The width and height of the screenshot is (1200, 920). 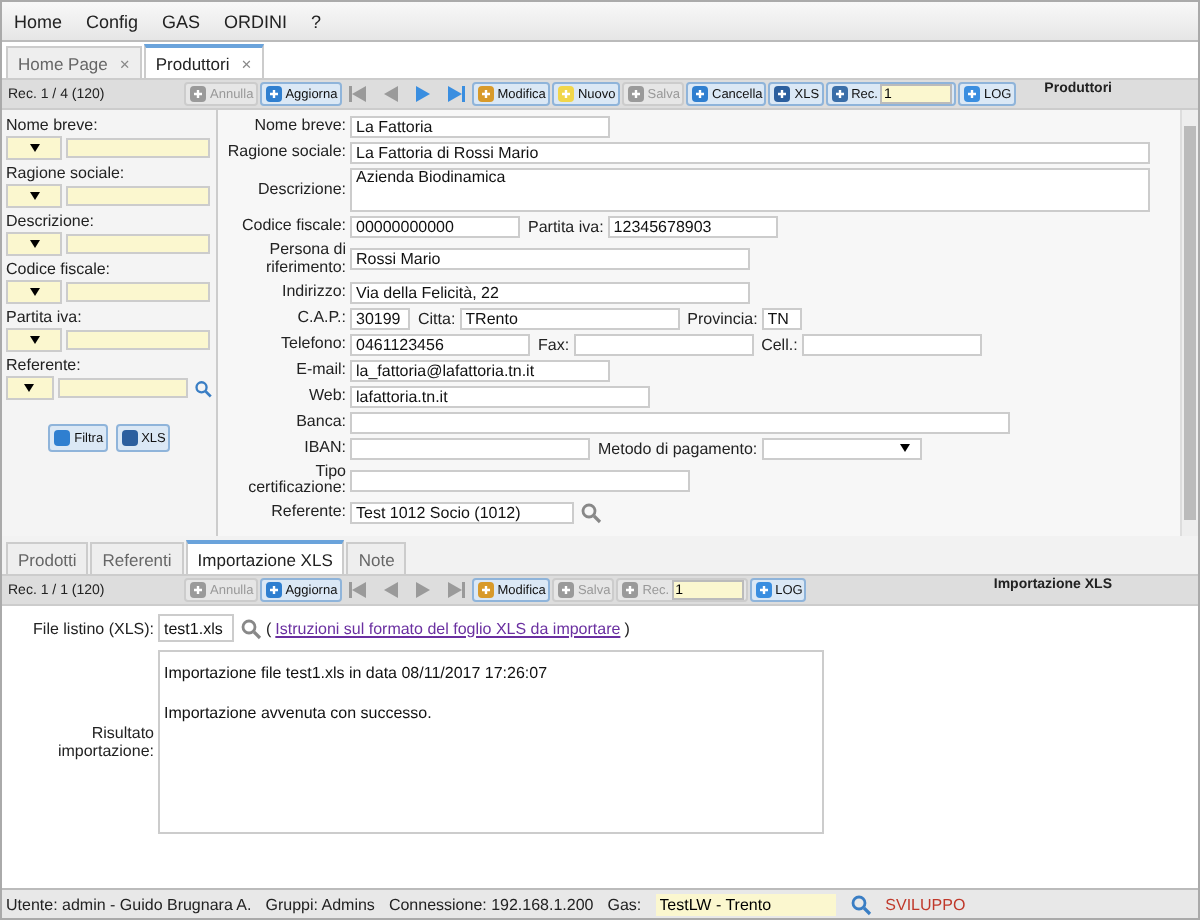 What do you see at coordinates (380, 318) in the screenshot?
I see `input-field: 30199` at bounding box center [380, 318].